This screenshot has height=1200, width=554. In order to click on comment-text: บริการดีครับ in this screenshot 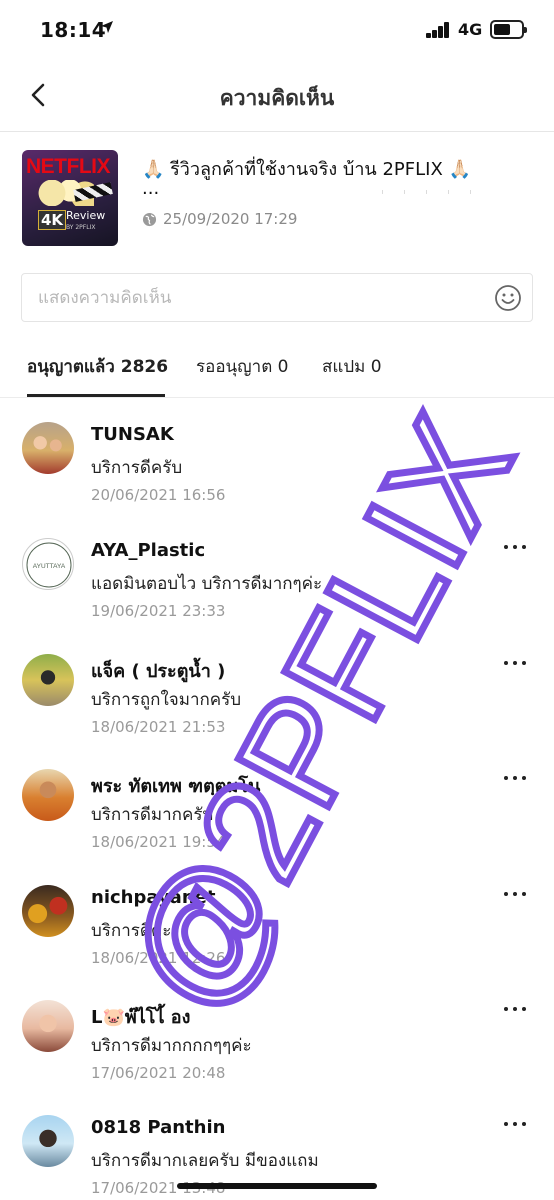, I will do `click(137, 468)`.